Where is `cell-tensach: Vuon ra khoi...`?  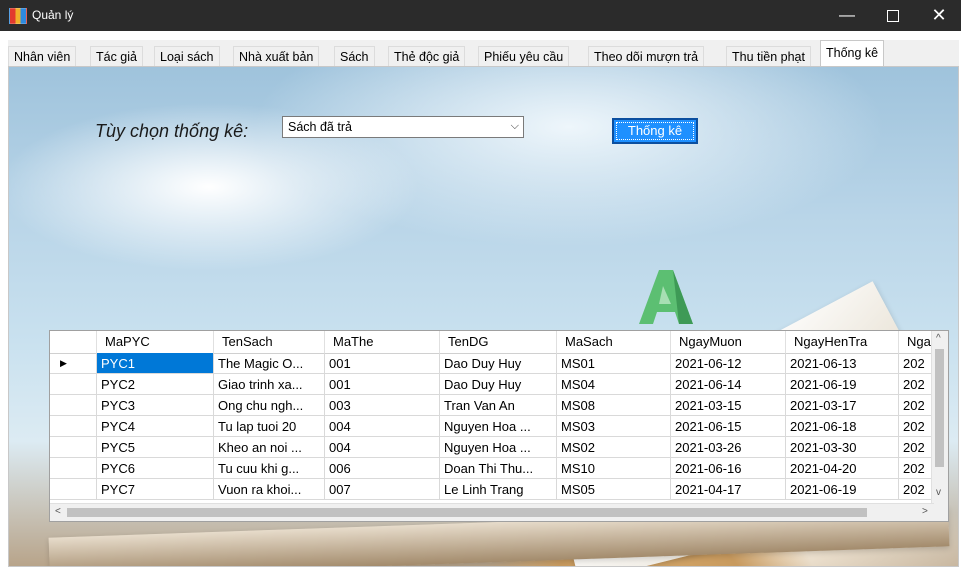
cell-tensach: Vuon ra khoi... is located at coordinates (269, 489).